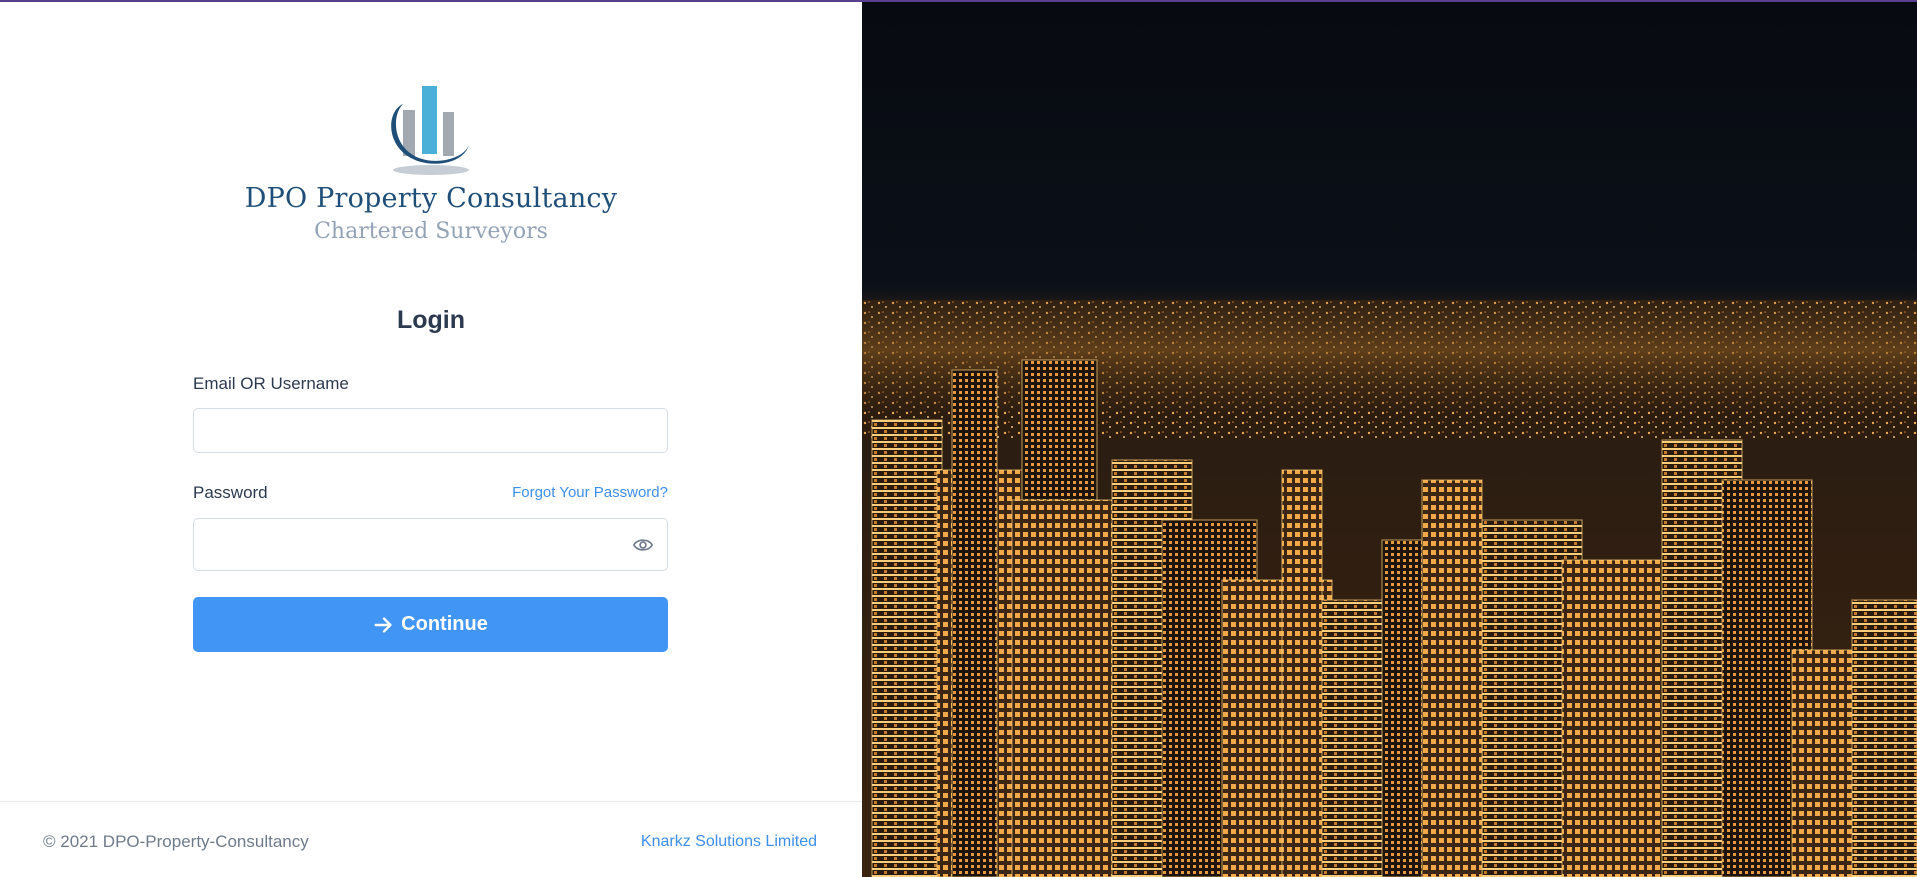 This screenshot has height=877, width=1917. What do you see at coordinates (430, 130) in the screenshot?
I see `logo-icon` at bounding box center [430, 130].